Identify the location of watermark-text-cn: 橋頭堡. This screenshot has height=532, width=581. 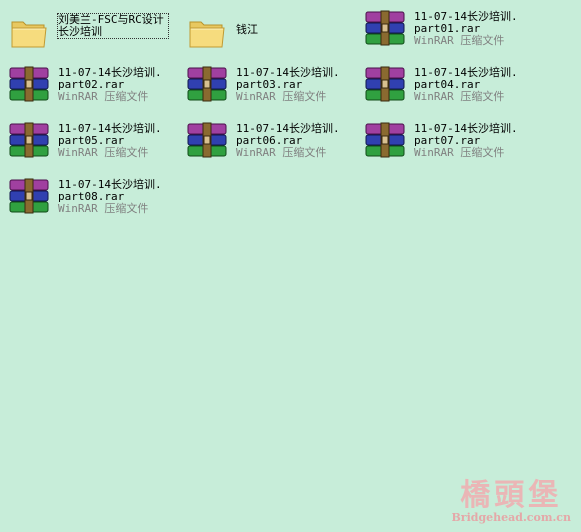
(511, 495).